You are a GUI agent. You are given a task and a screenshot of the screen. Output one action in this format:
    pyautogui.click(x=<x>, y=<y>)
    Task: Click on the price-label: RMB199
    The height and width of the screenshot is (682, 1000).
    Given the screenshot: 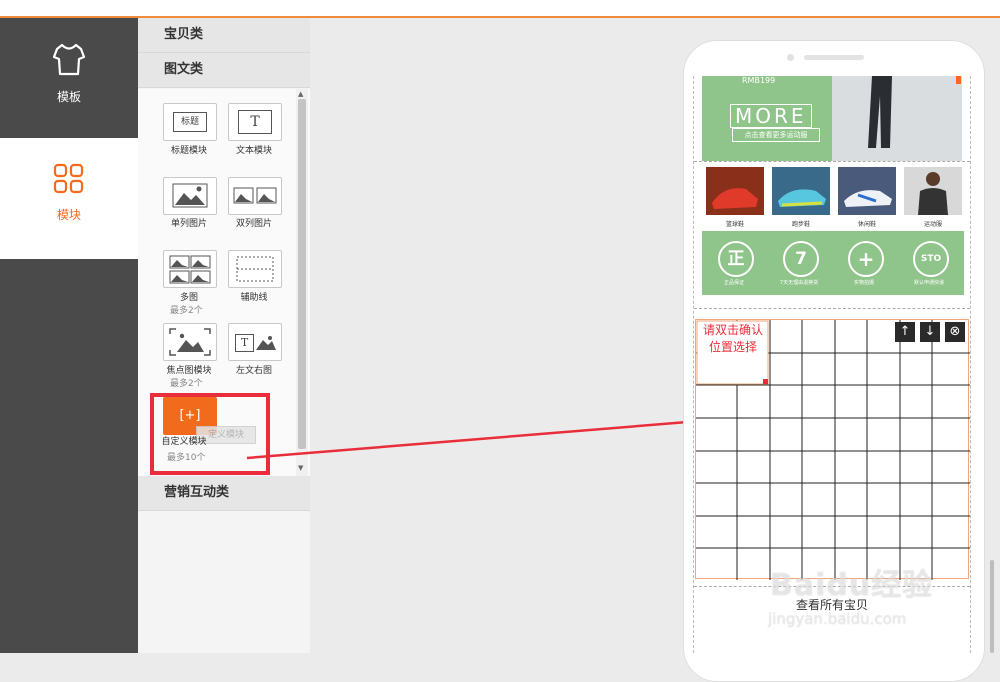 What is the action you would take?
    pyautogui.click(x=759, y=80)
    